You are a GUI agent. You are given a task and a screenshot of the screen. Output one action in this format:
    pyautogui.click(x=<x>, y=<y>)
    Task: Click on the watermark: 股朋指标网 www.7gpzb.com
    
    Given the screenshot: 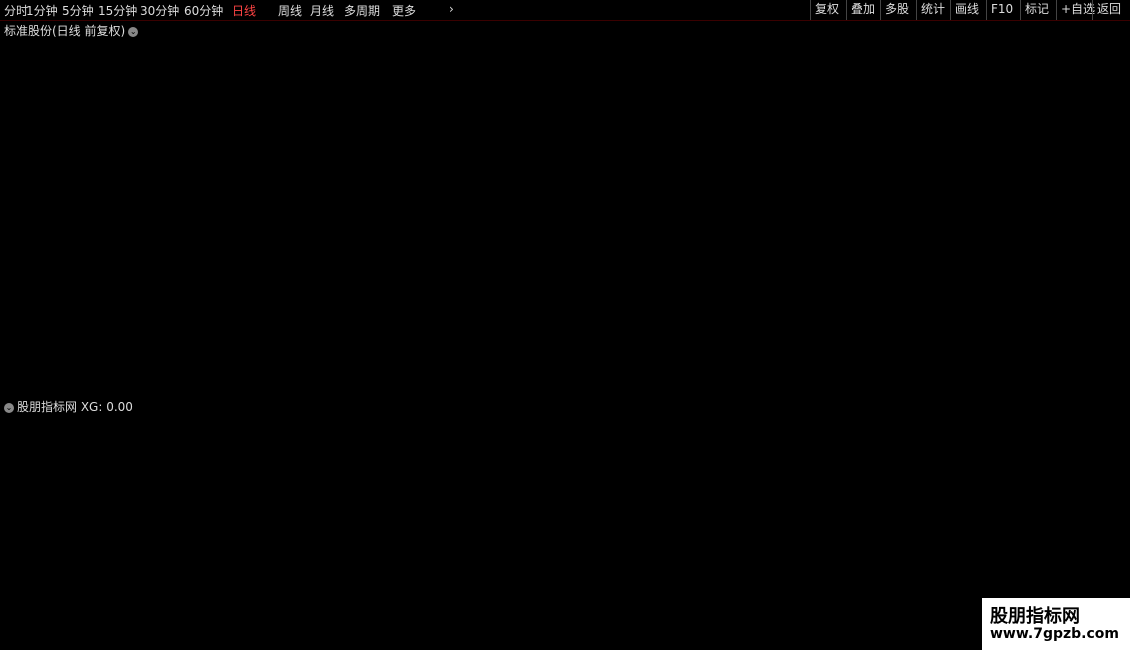 What is the action you would take?
    pyautogui.click(x=1056, y=624)
    